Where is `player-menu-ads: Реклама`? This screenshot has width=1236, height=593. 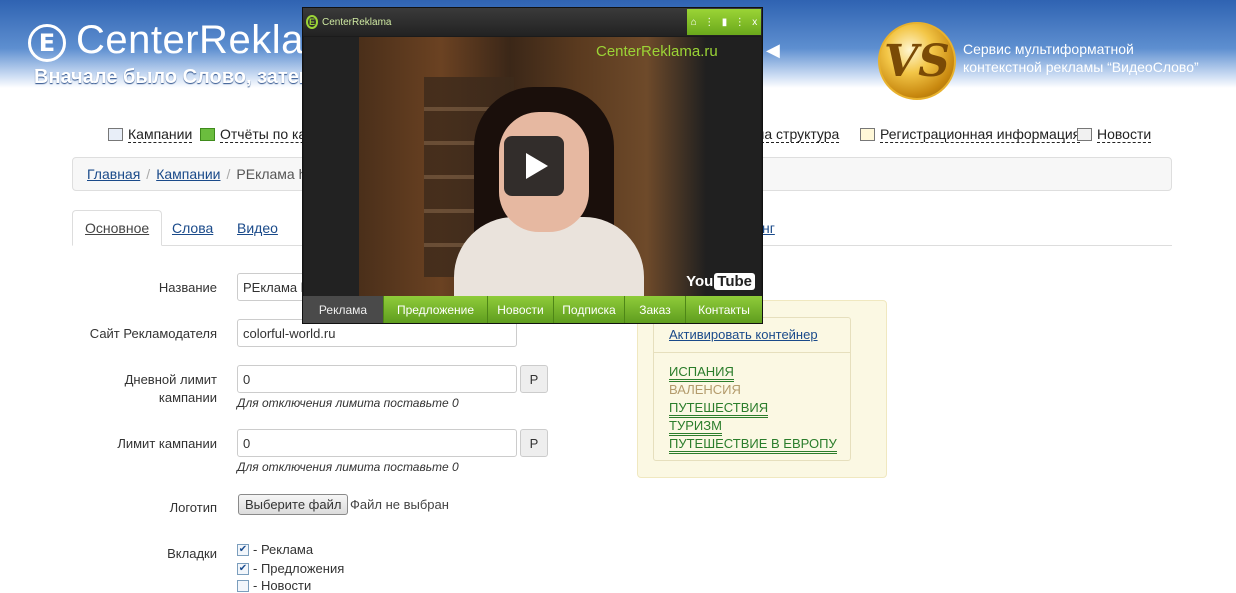 player-menu-ads: Реклама is located at coordinates (343, 309).